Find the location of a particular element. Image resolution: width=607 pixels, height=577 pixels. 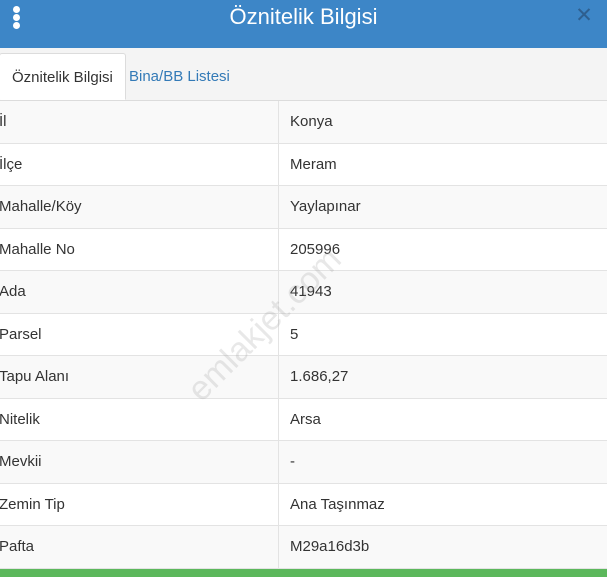

row-value: 5 is located at coordinates (294, 334).